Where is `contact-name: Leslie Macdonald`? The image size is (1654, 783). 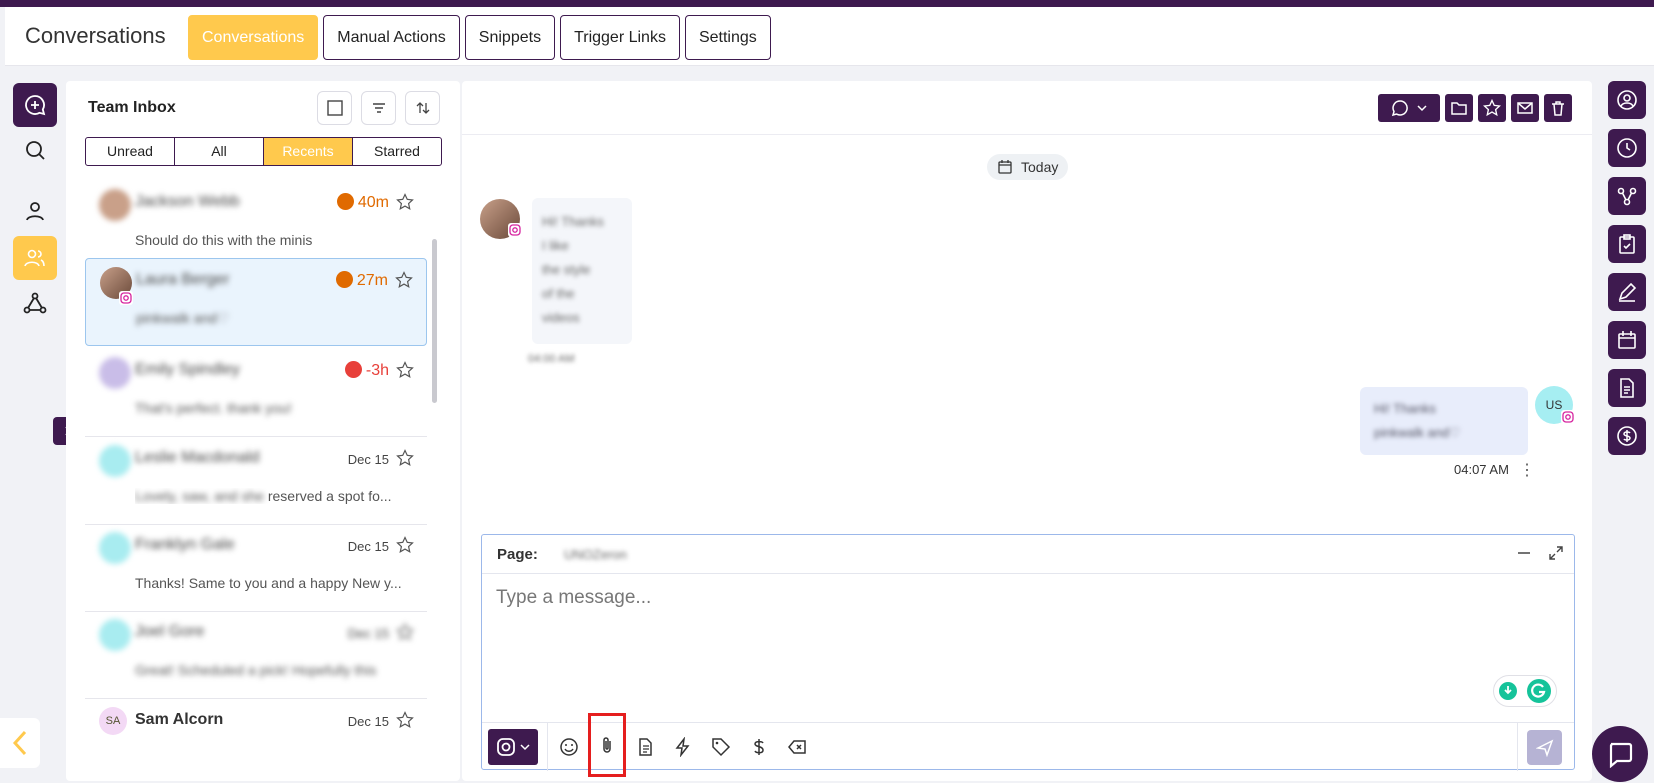 contact-name: Leslie Macdonald is located at coordinates (197, 457).